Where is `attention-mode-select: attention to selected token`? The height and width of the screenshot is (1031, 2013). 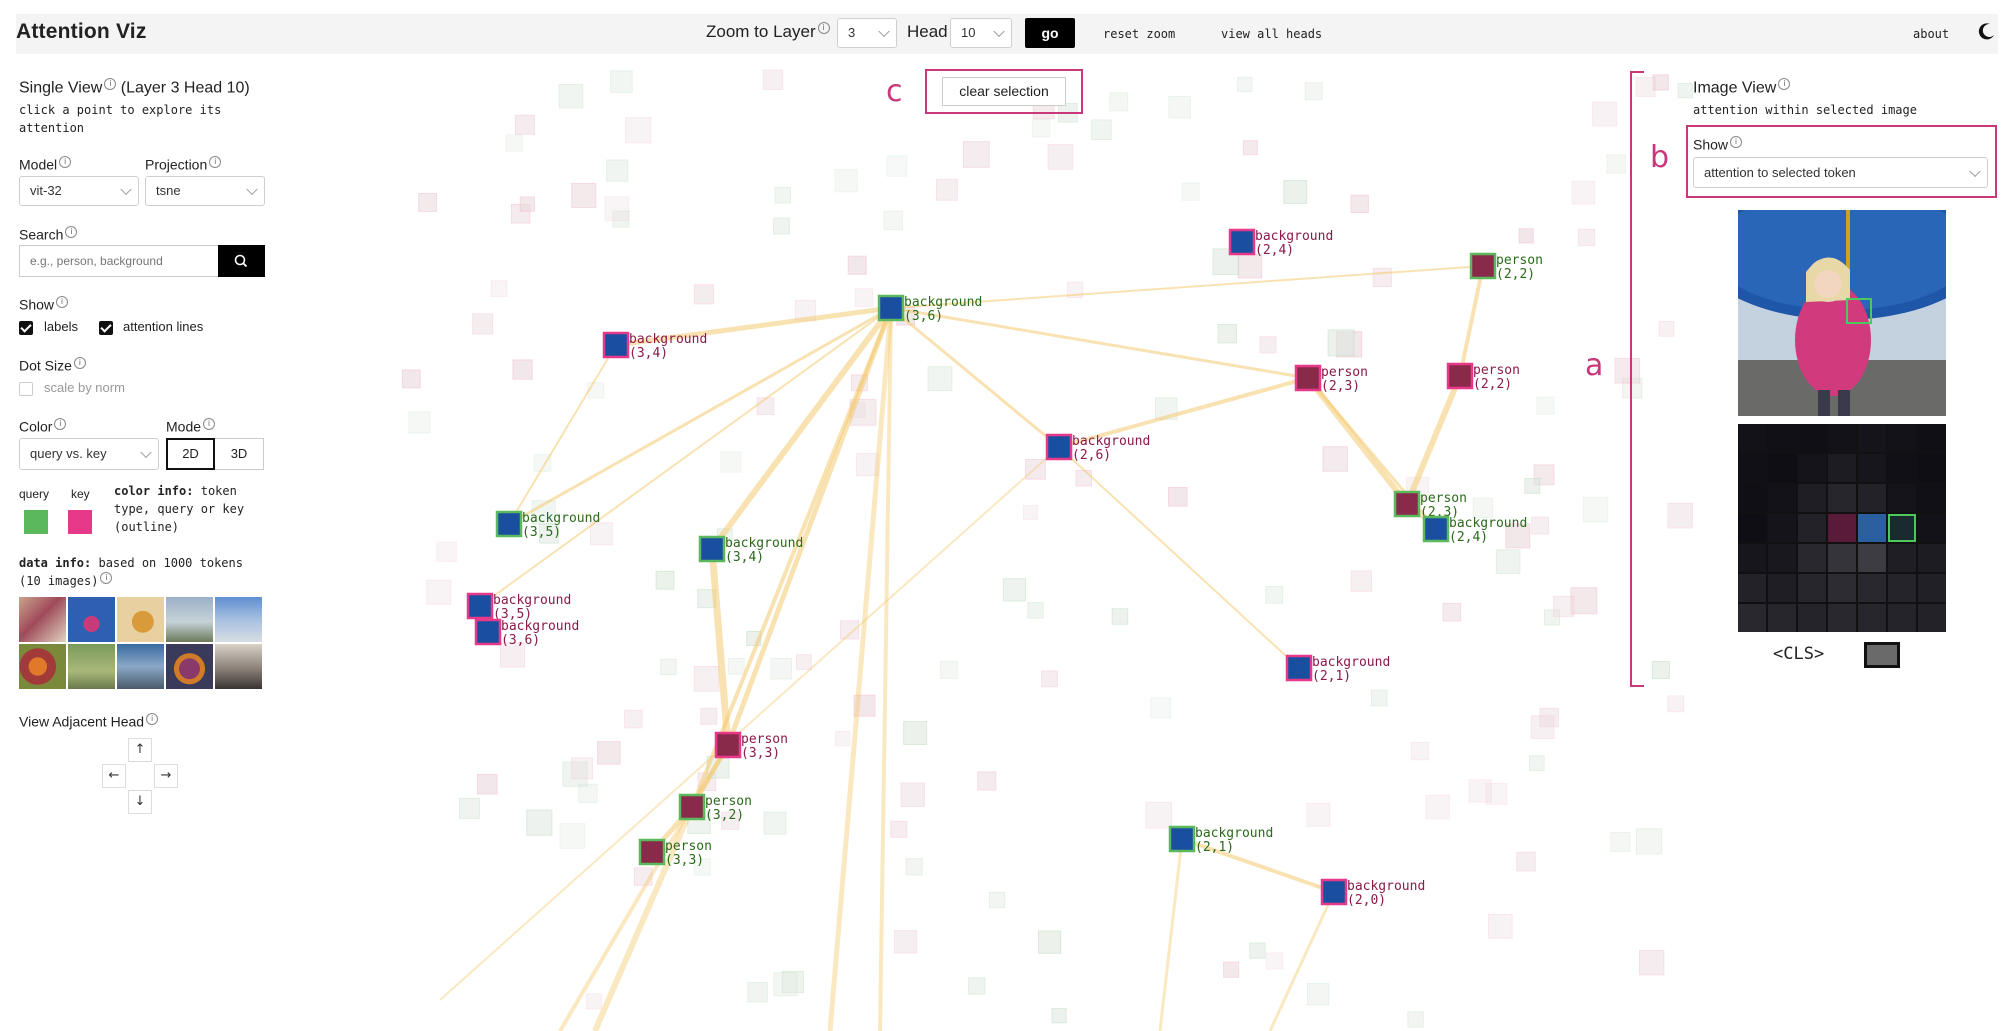
attention-mode-select: attention to selected token is located at coordinates (1840, 172).